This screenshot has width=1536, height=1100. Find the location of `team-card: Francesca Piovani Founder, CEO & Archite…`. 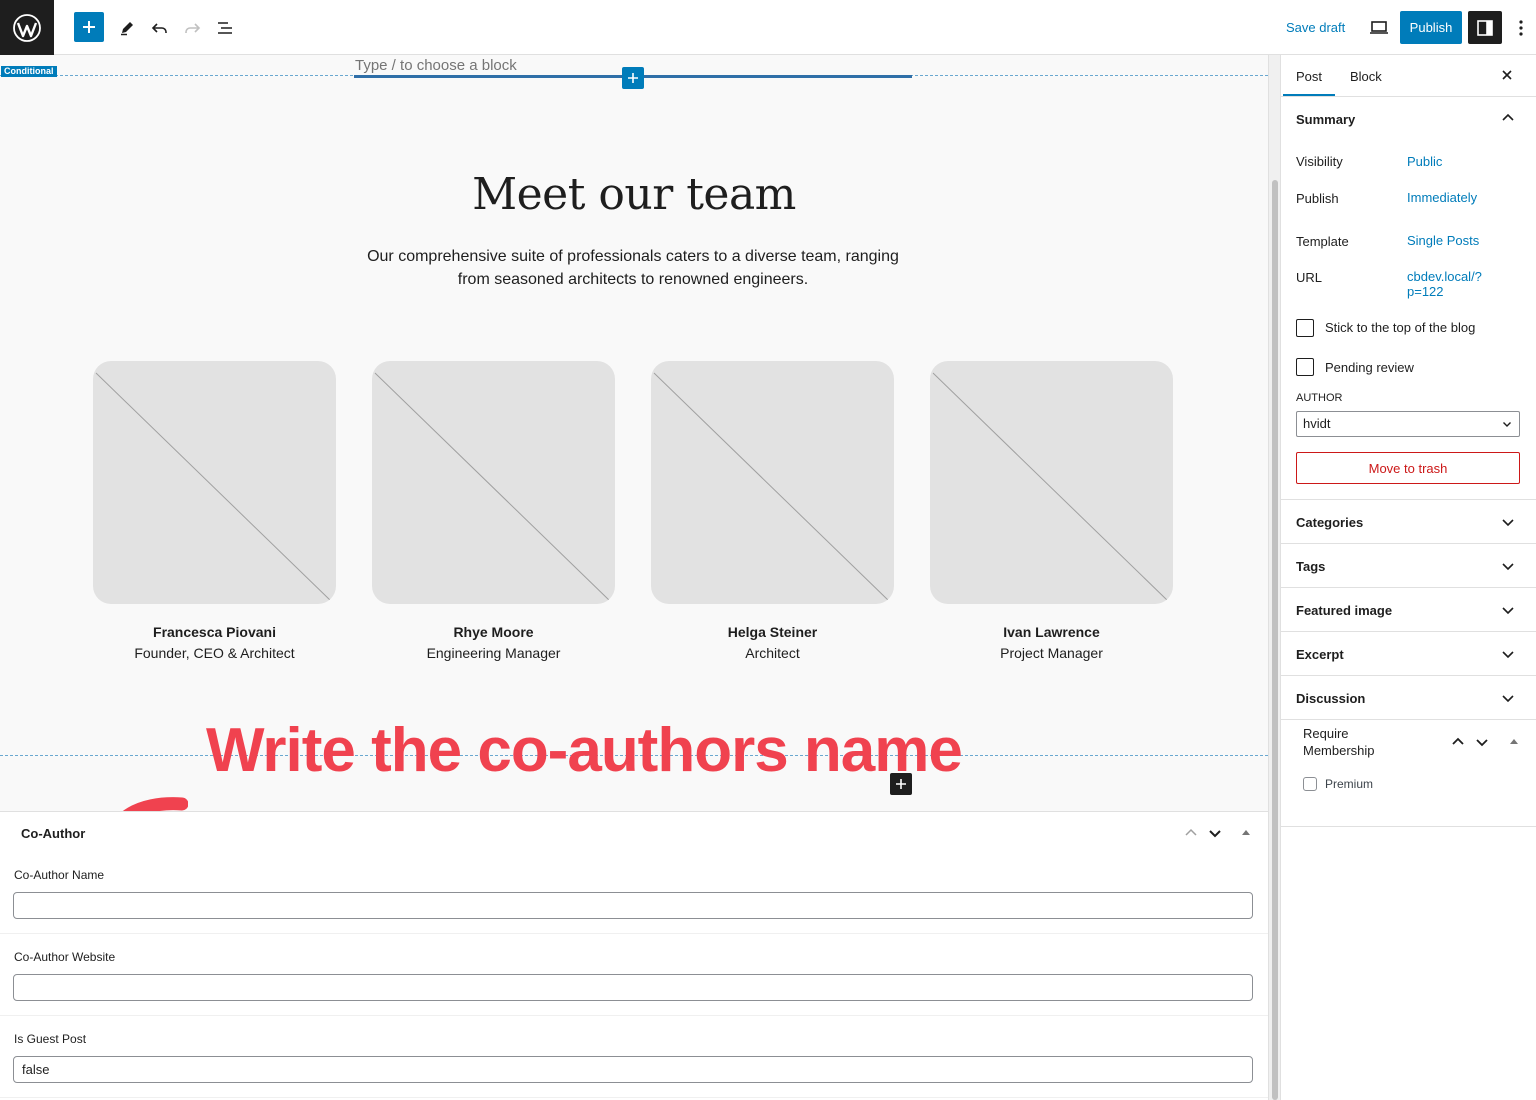

team-card: Francesca Piovani Founder, CEO & Archite… is located at coordinates (214, 511).